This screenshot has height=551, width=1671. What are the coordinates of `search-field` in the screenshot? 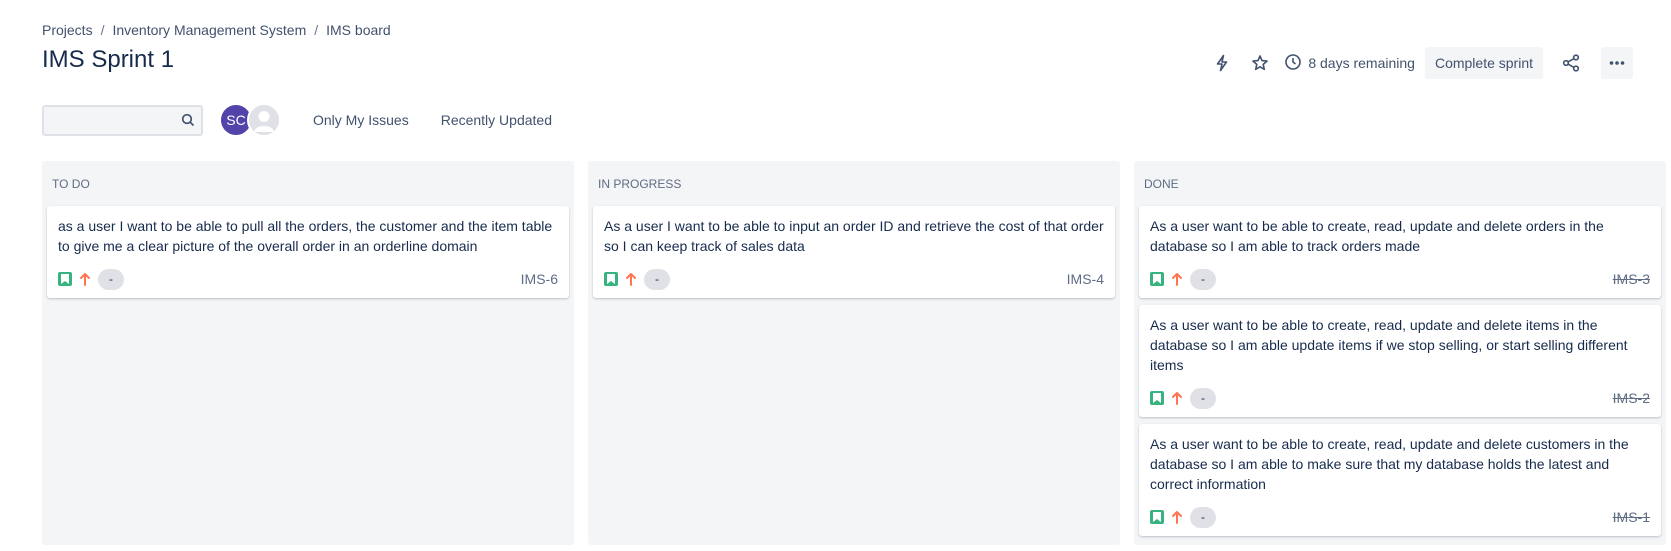 It's located at (122, 120).